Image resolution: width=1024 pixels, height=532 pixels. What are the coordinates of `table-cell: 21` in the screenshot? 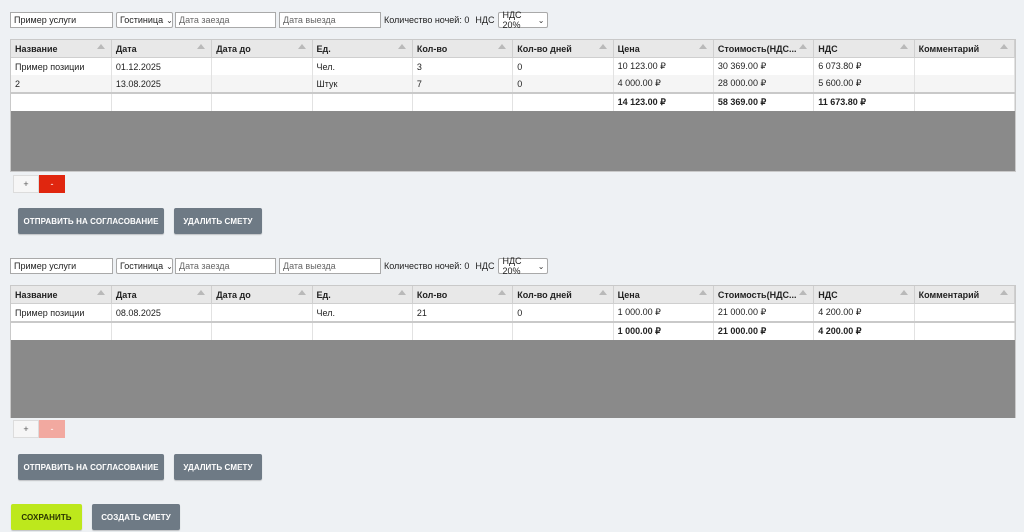 It's located at (463, 312).